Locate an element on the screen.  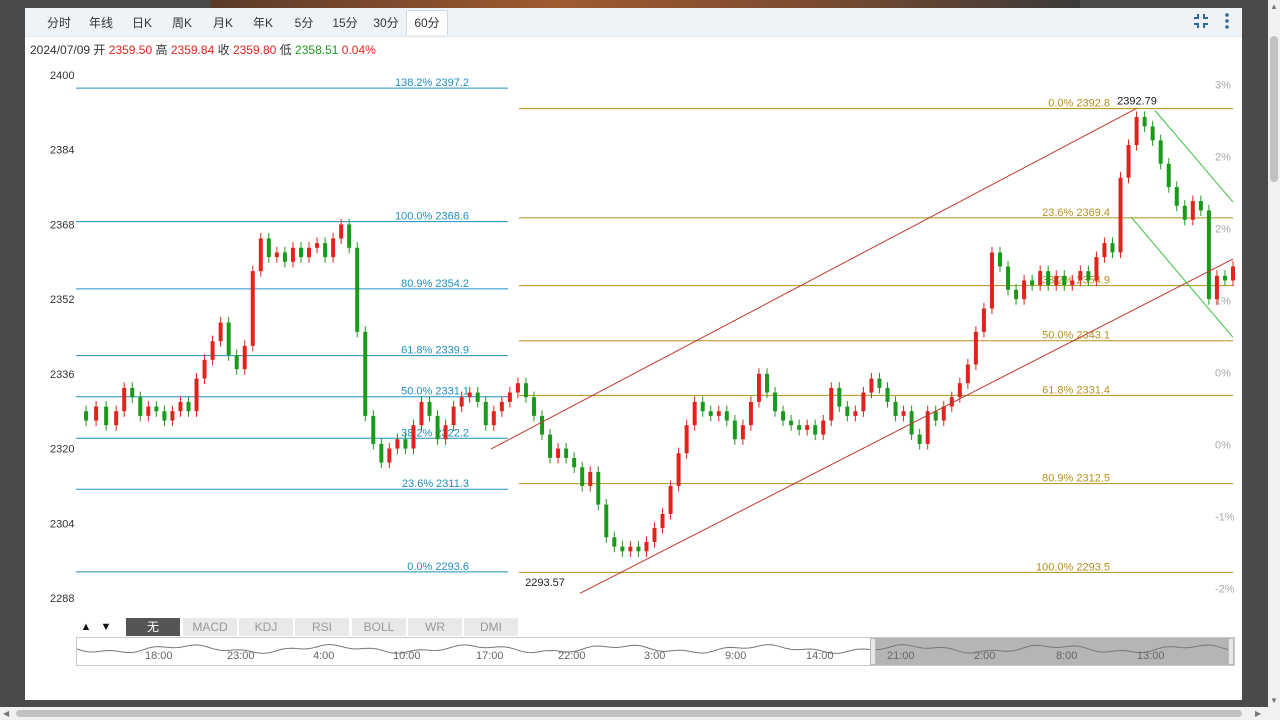
fib-label-right: 0.0% 2392.8 is located at coordinates (1079, 104).